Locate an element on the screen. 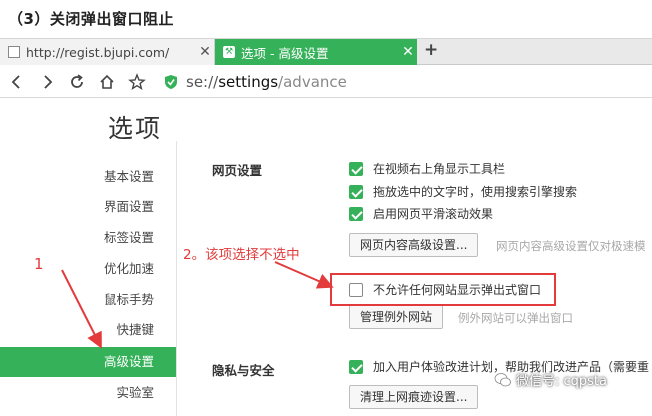  option-drag-search: 拖放选中的文字时，使用搜索引擎搜索 is located at coordinates (463, 191).